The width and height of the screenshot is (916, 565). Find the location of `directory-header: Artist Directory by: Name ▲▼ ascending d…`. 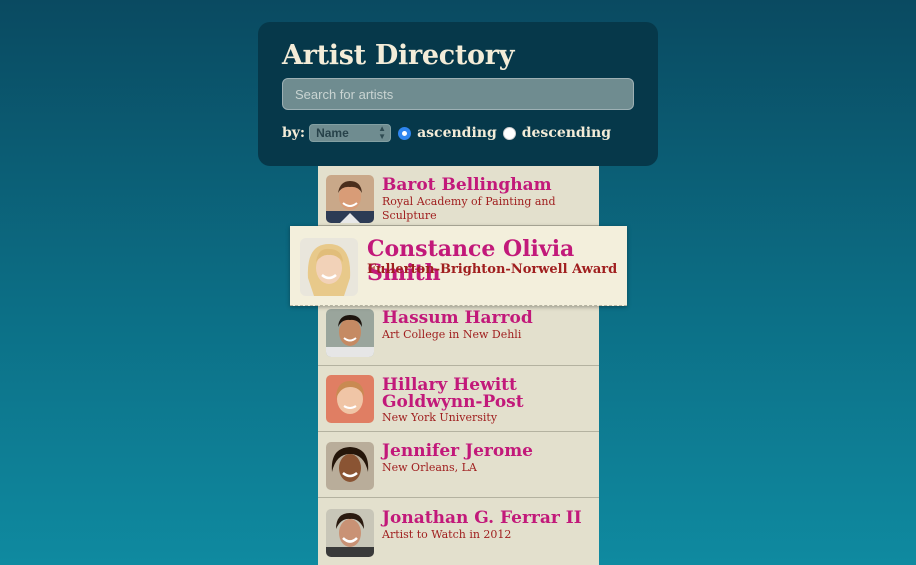

directory-header: Artist Directory by: Name ▲▼ ascending d… is located at coordinates (458, 94).